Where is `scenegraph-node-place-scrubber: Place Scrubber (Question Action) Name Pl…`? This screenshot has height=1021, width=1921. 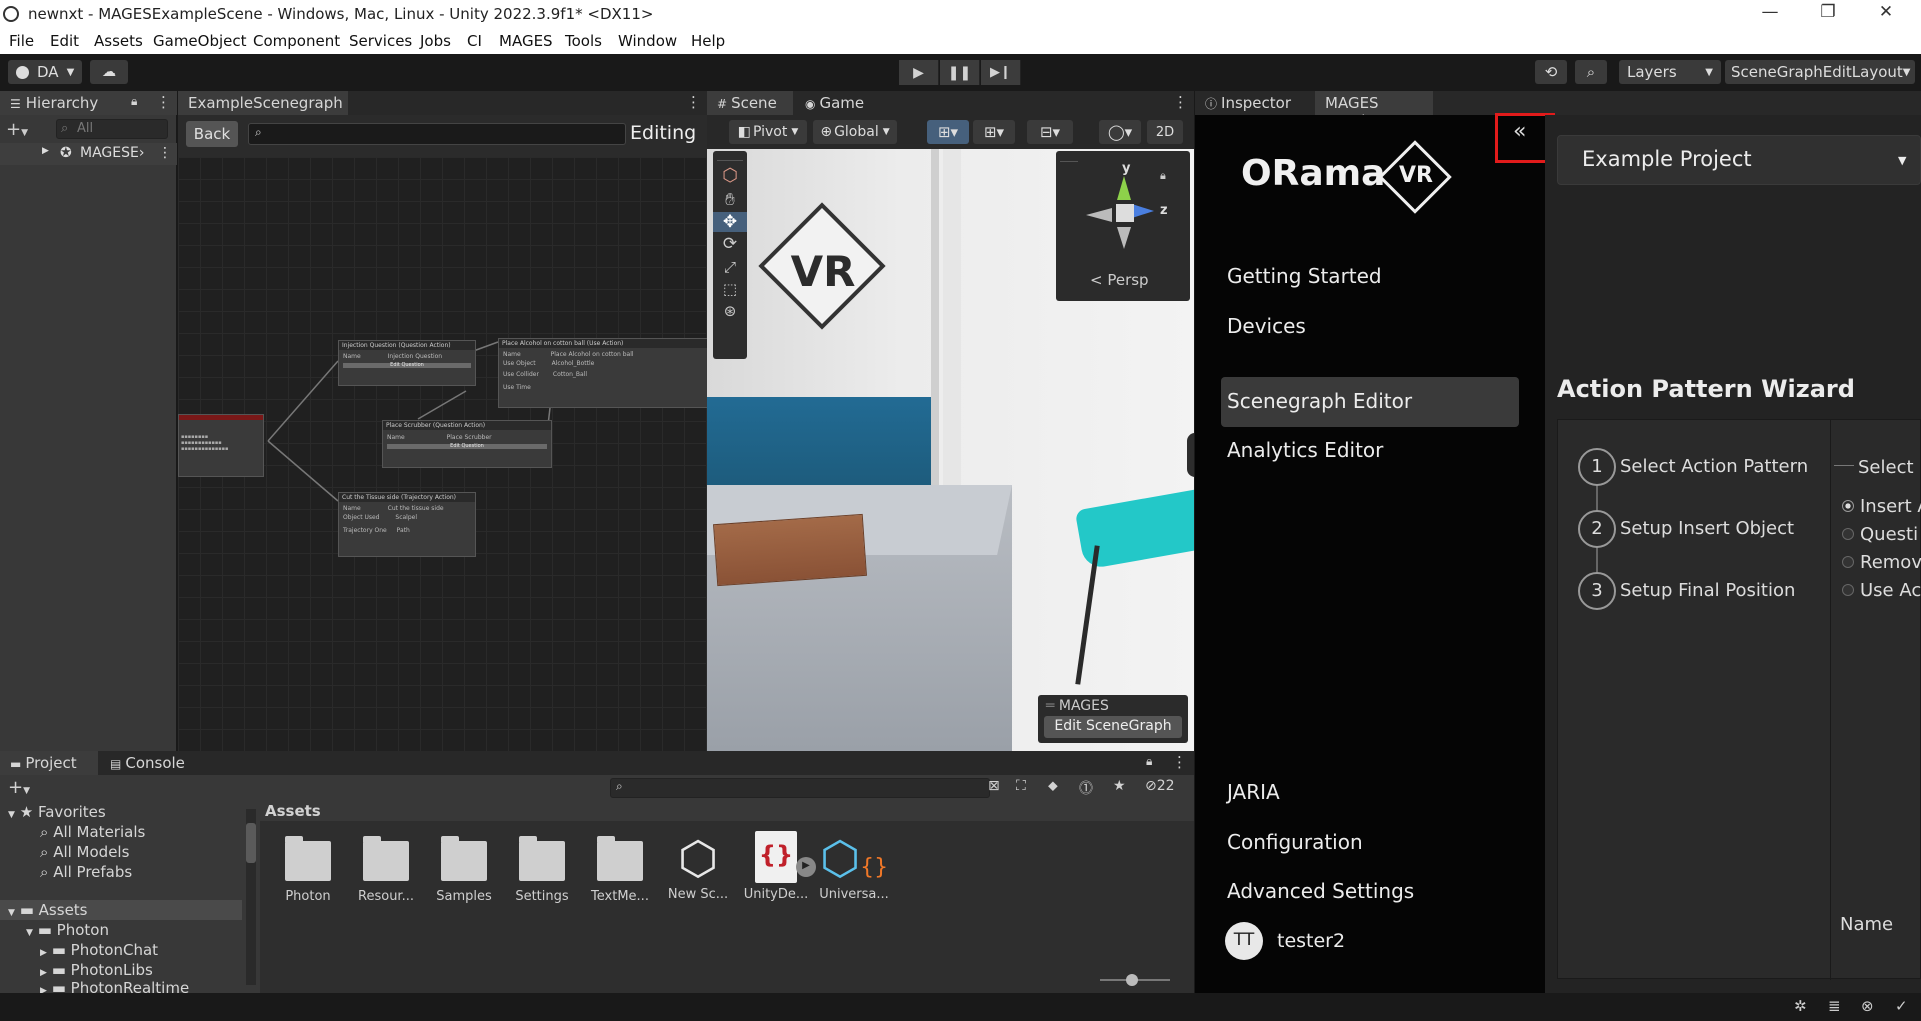 scenegraph-node-place-scrubber: Place Scrubber (Question Action) Name Pl… is located at coordinates (467, 444).